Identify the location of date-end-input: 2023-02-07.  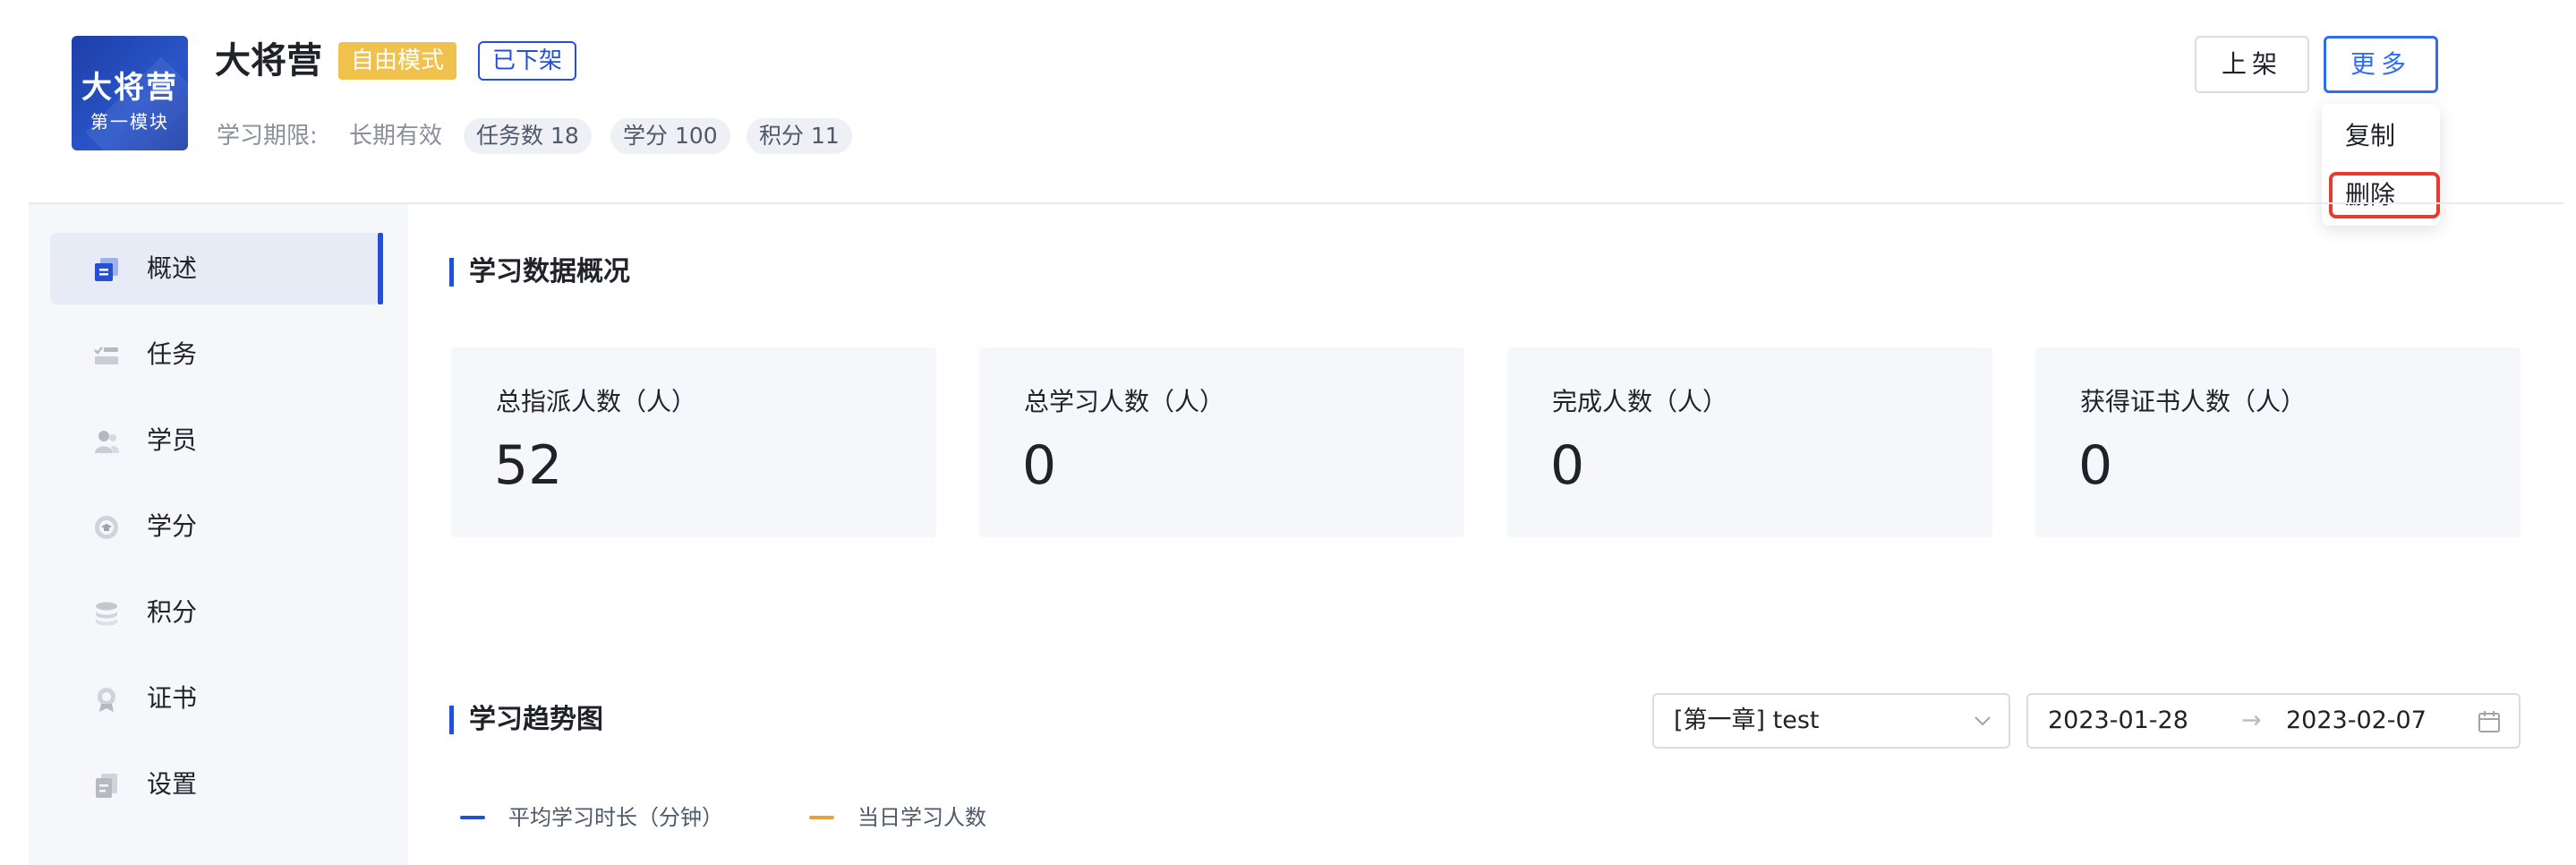
(2356, 721).